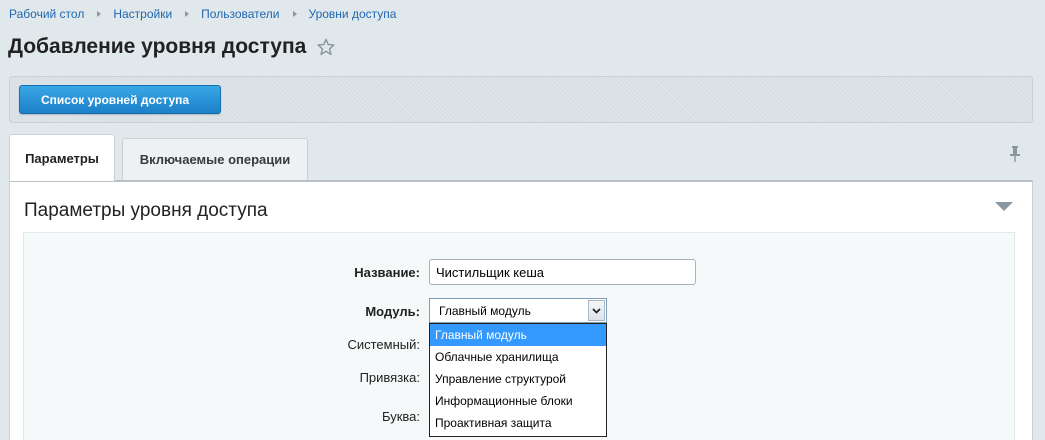 Image resolution: width=1045 pixels, height=440 pixels. Describe the element at coordinates (120, 99) in the screenshot. I see `access-levels-list-button: Список уровней доступа` at that location.